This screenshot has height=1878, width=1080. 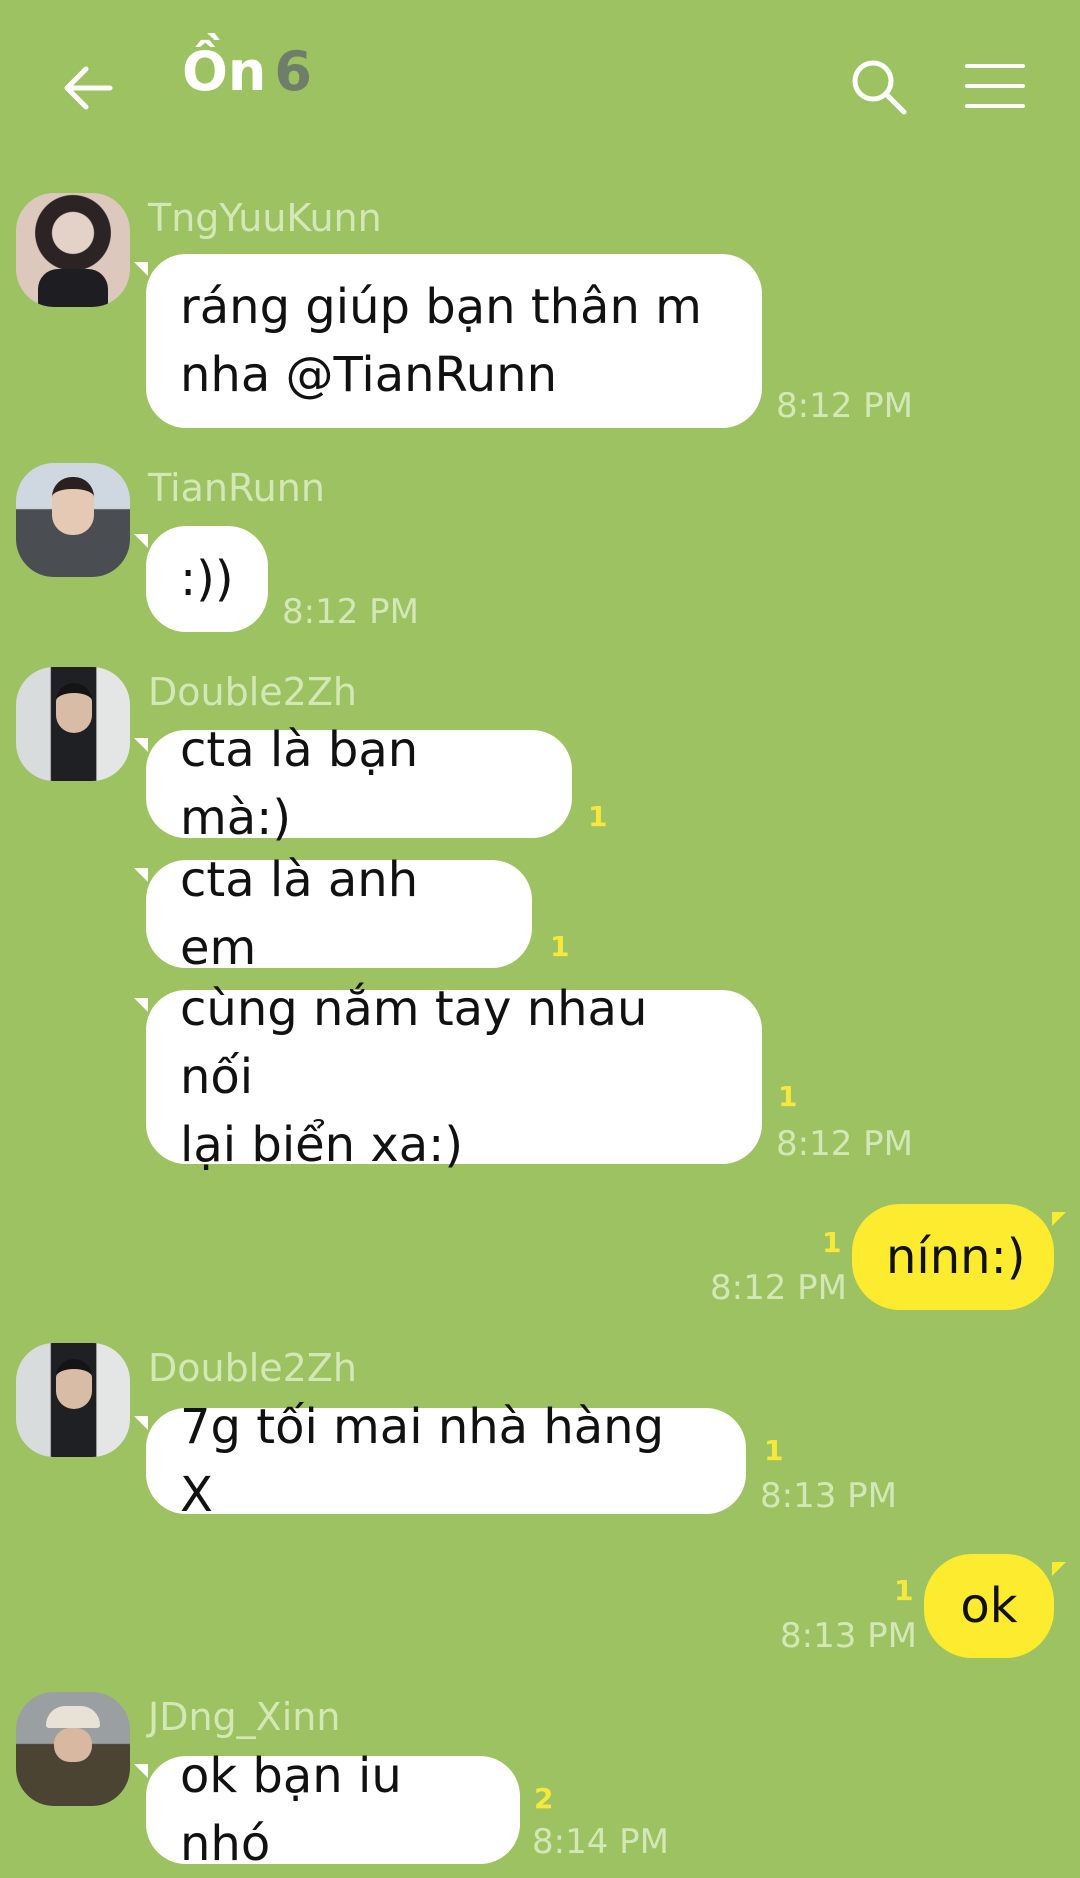 I want to click on back-button, so click(x=88, y=88).